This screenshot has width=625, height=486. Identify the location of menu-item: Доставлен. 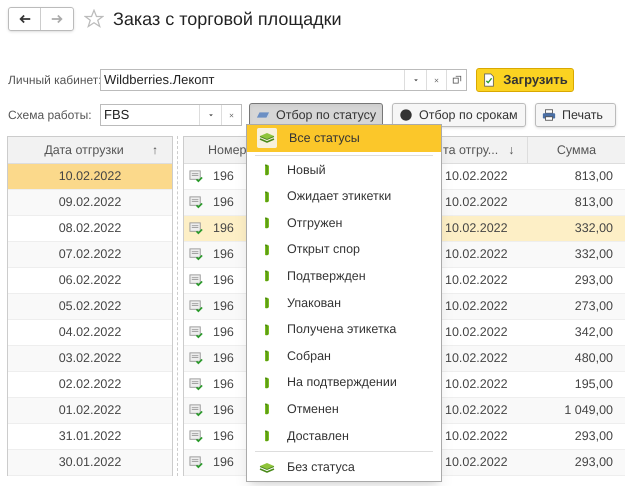
(344, 436).